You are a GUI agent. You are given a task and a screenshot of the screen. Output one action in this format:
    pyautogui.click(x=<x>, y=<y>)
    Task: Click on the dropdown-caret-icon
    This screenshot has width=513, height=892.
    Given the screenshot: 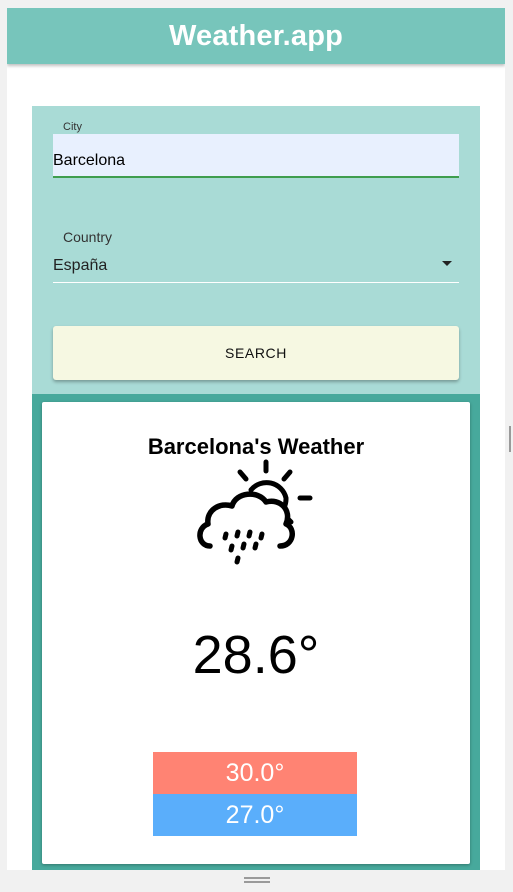 What is the action you would take?
    pyautogui.click(x=447, y=263)
    